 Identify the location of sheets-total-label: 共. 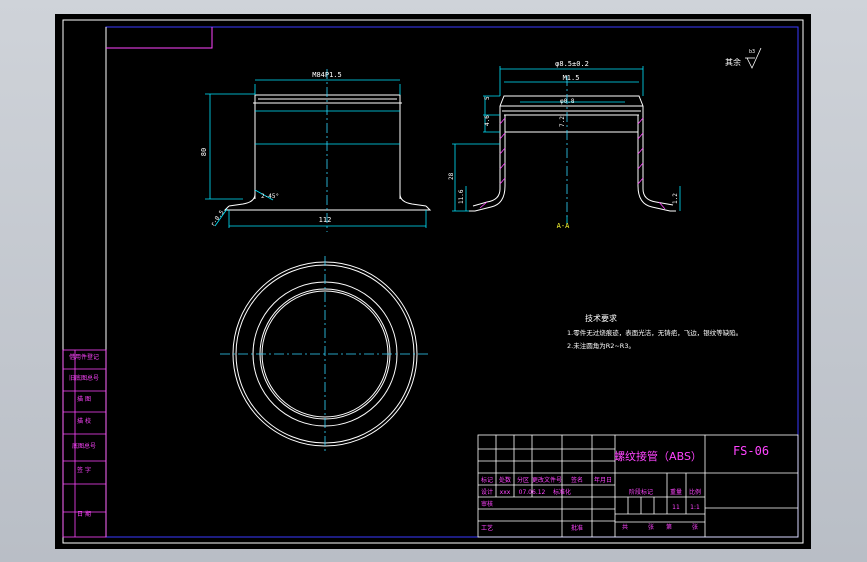
(625, 527).